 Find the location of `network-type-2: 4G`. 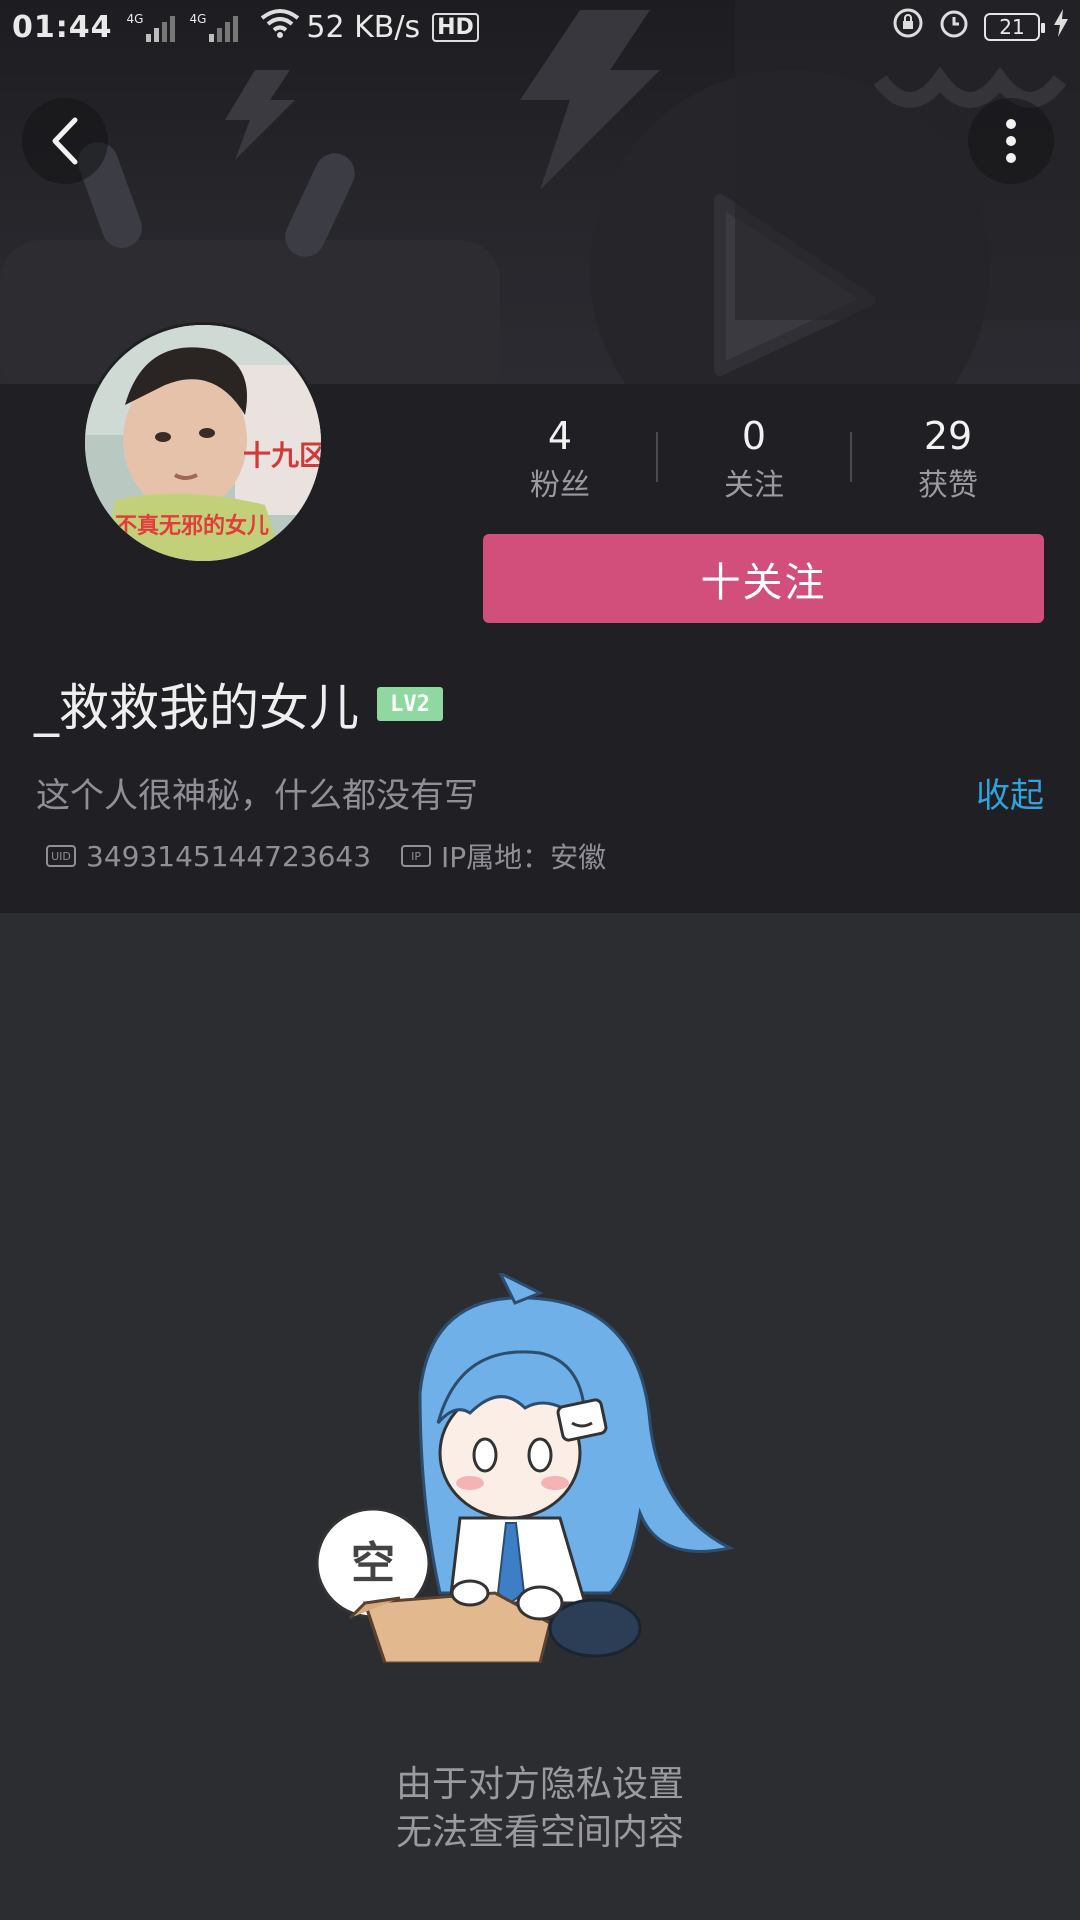

network-type-2: 4G is located at coordinates (198, 19).